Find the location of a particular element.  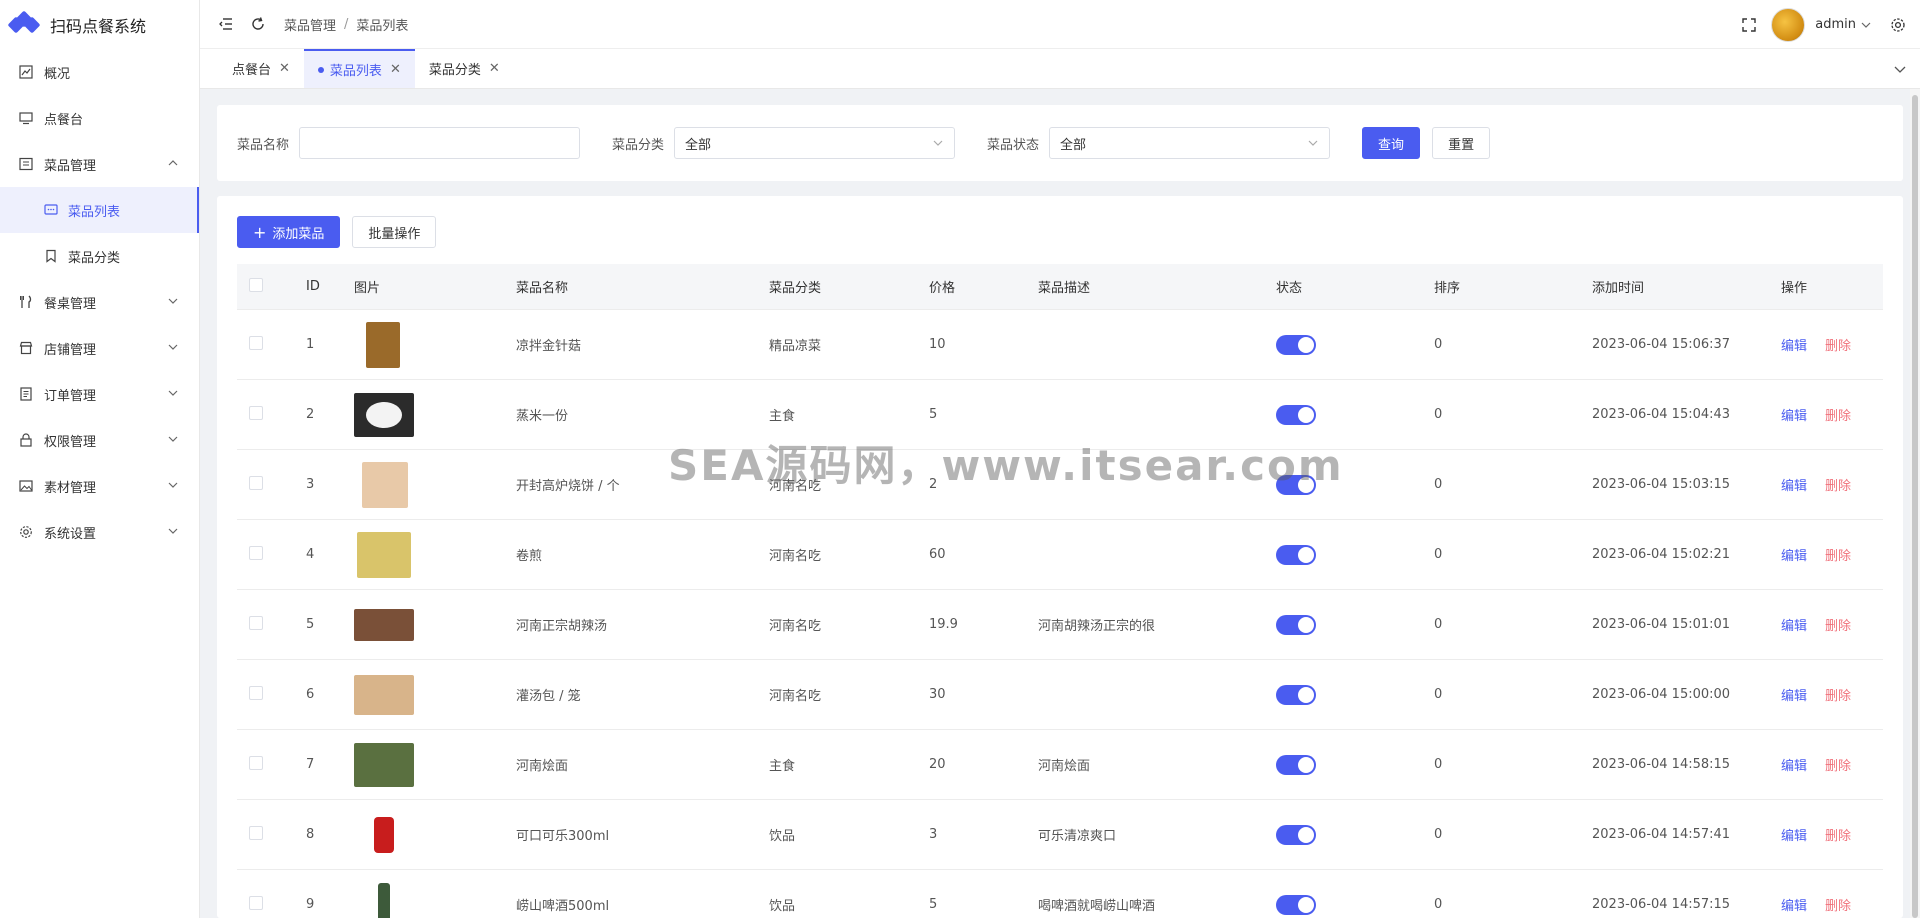

chevron-up-icon is located at coordinates (174, 164).